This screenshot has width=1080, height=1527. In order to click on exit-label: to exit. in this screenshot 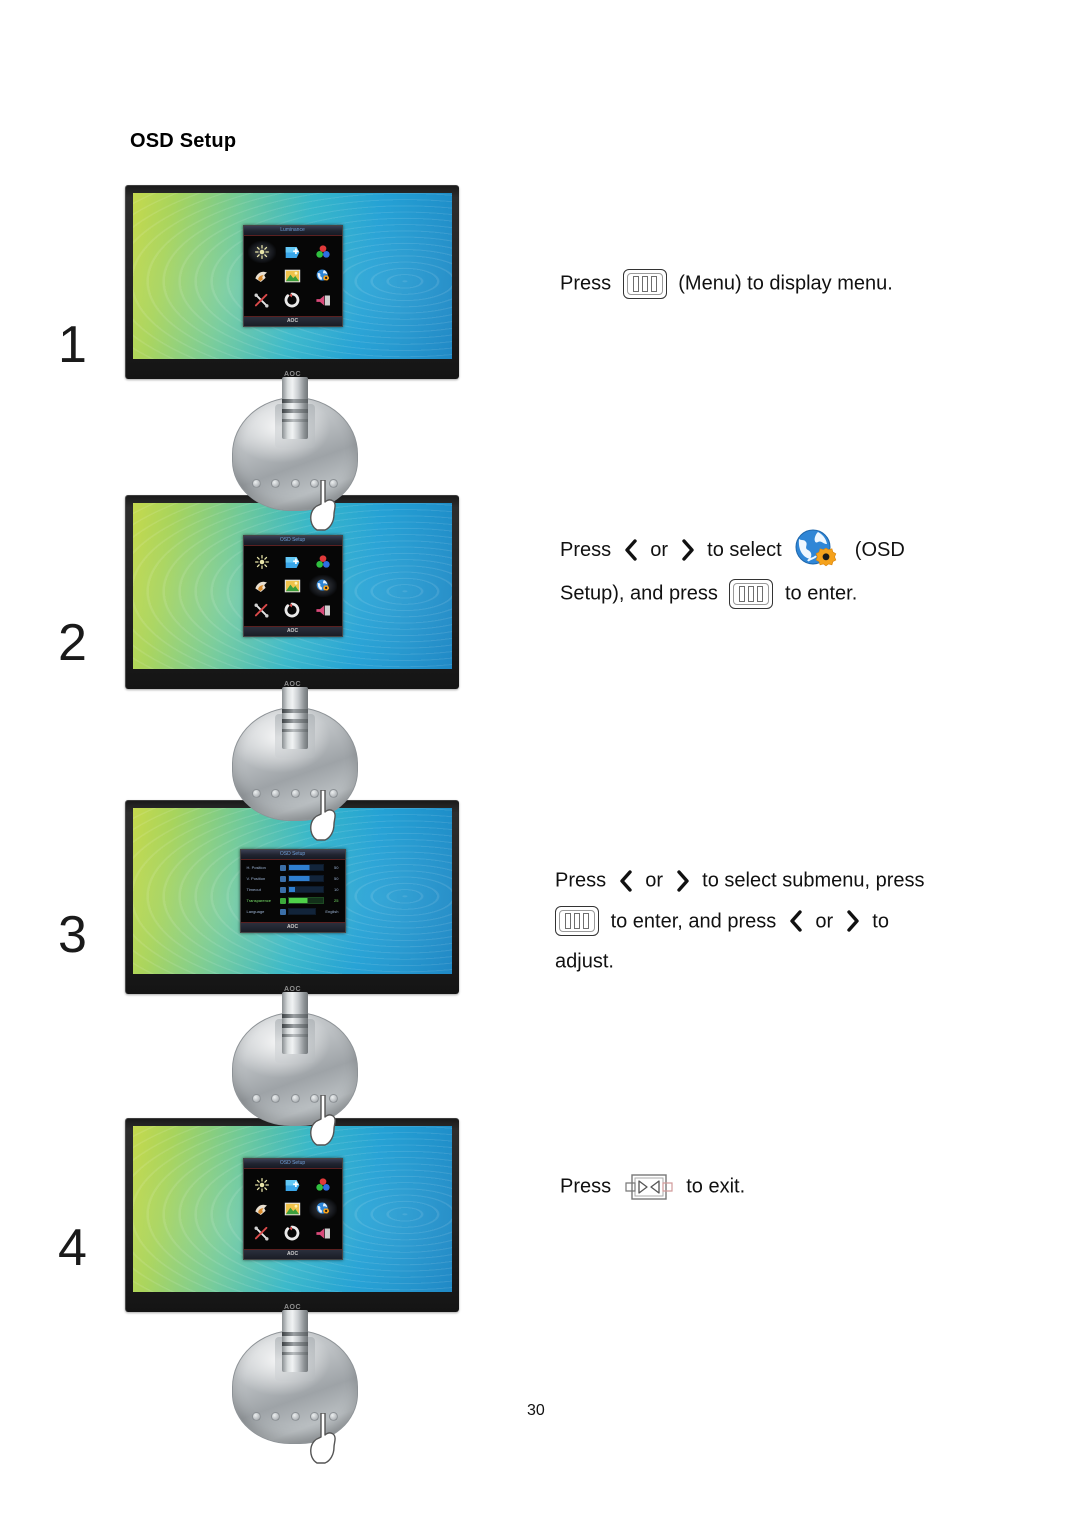, I will do `click(716, 1186)`.